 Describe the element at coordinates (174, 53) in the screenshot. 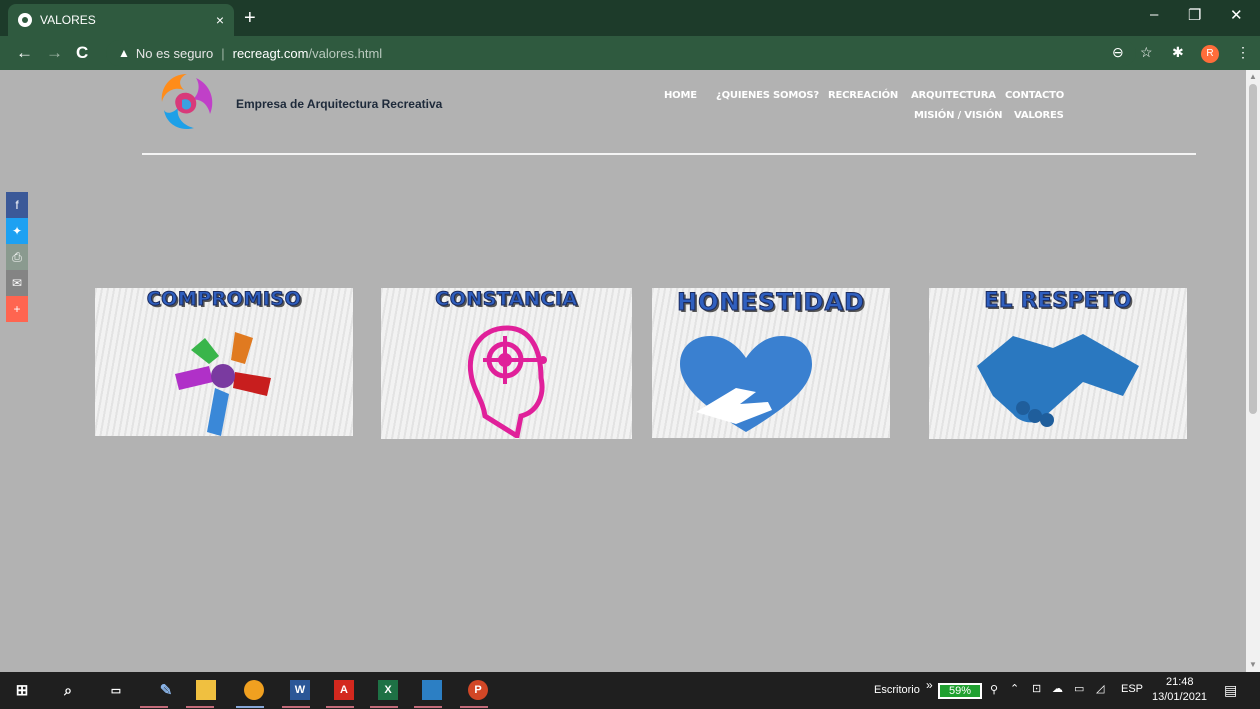

I see `security-warning: No es seguro` at that location.